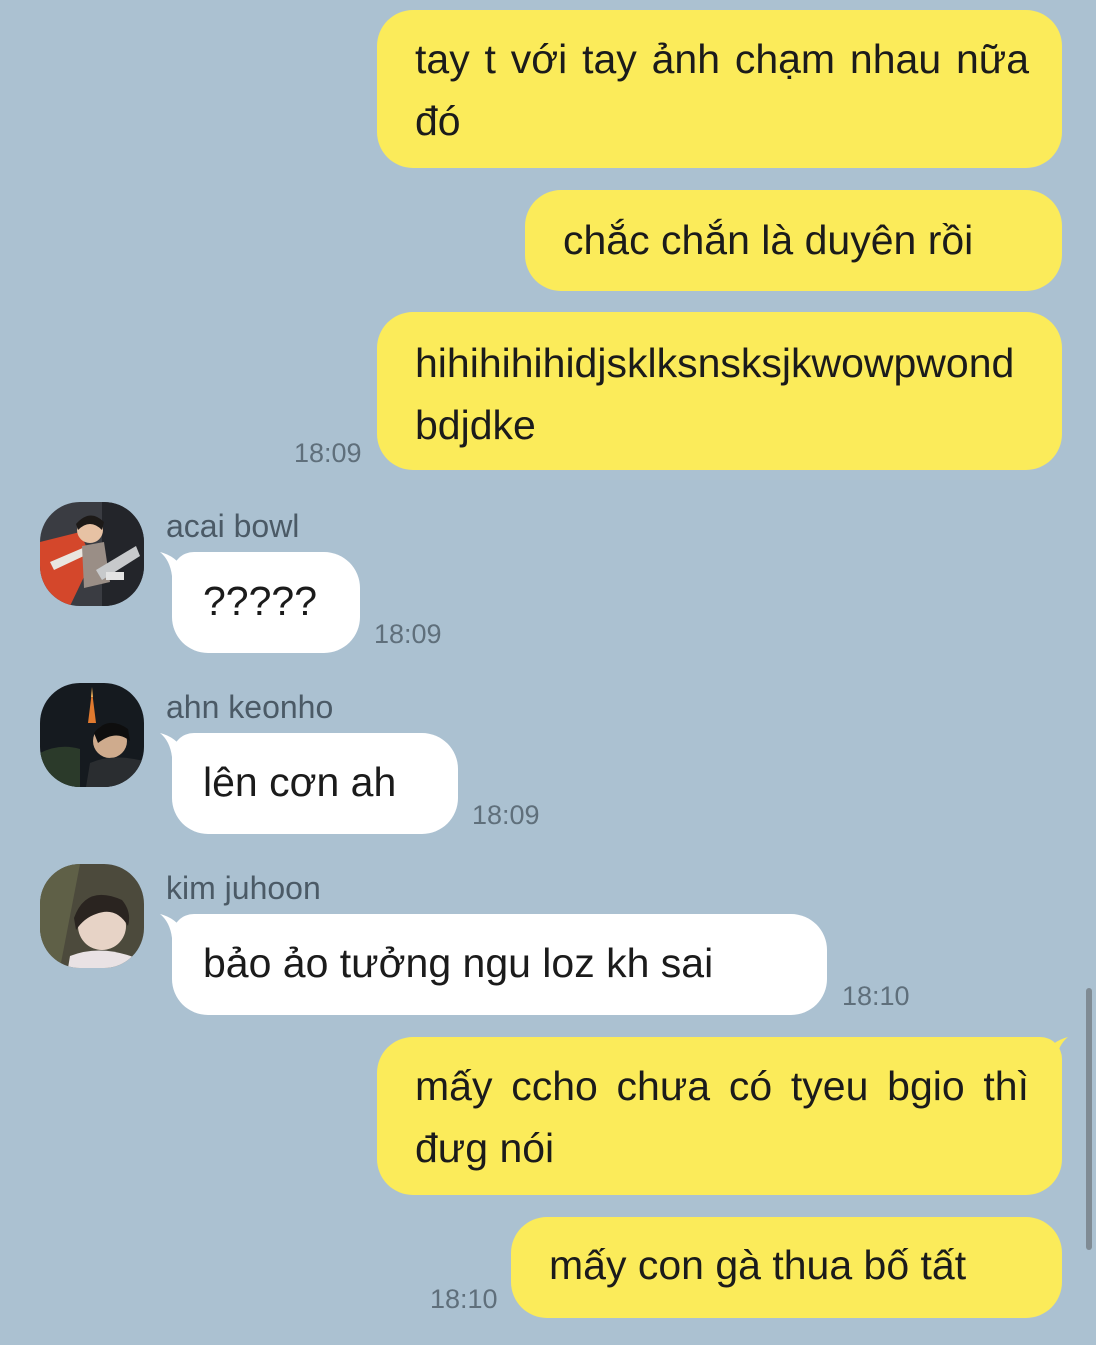 This screenshot has height=1345, width=1096. What do you see at coordinates (758, 1265) in the screenshot?
I see `message-text: mấy con gà thua bố tất` at bounding box center [758, 1265].